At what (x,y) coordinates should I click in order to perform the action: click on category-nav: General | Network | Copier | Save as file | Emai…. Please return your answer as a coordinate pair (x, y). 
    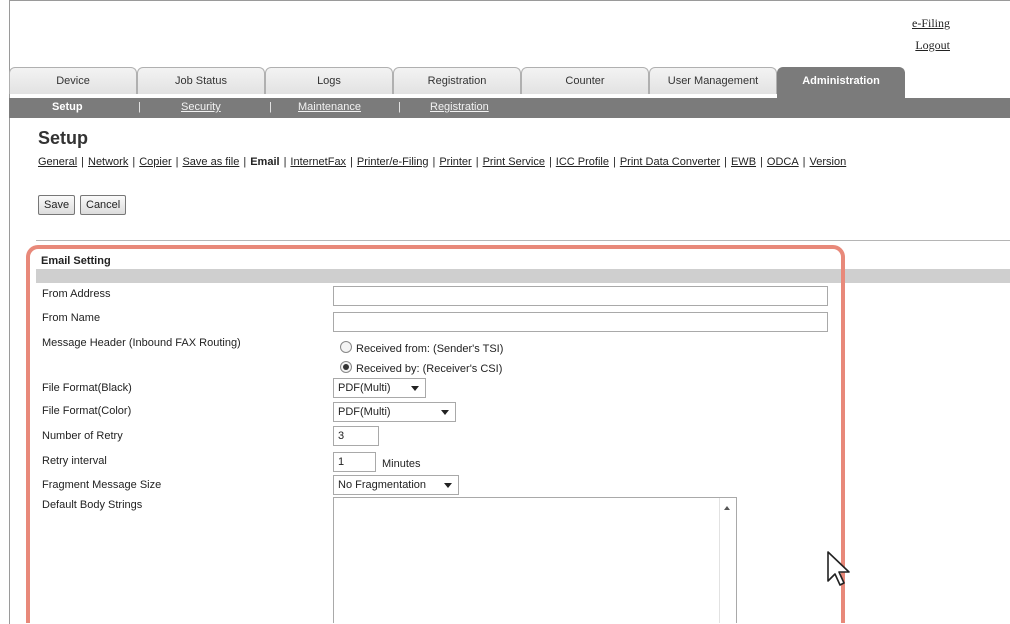
    Looking at the image, I should click on (442, 162).